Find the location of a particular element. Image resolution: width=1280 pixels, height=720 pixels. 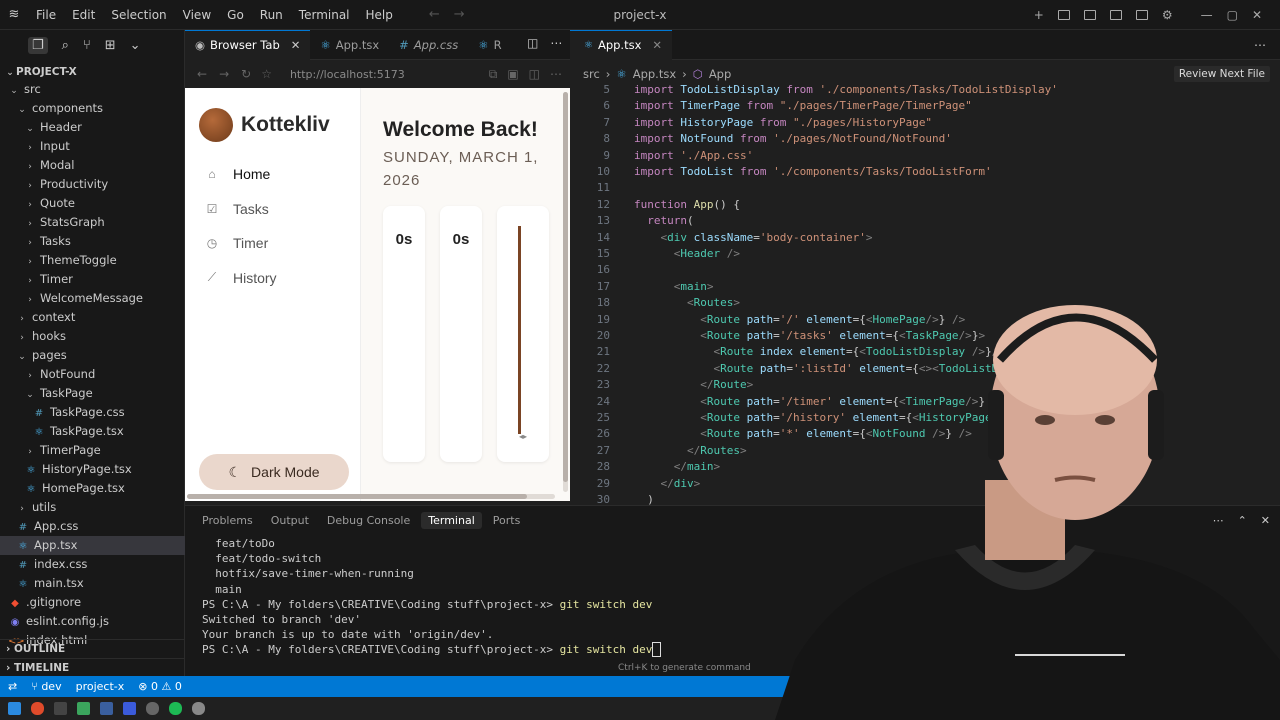

tree-folder: ⌄ TaskPage is located at coordinates (92, 393).